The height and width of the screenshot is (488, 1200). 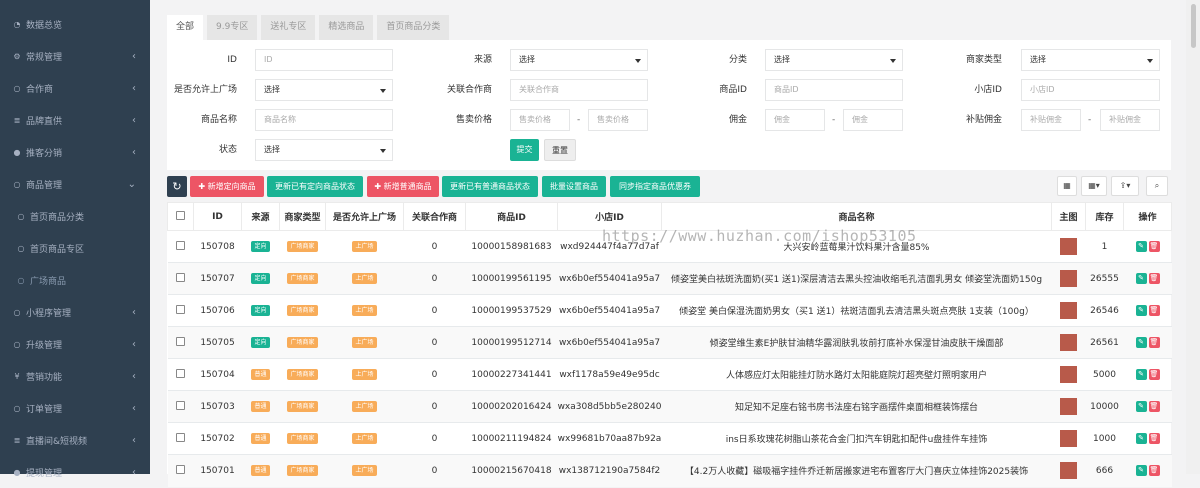 What do you see at coordinates (185, 27) in the screenshot?
I see `tab: 全部` at bounding box center [185, 27].